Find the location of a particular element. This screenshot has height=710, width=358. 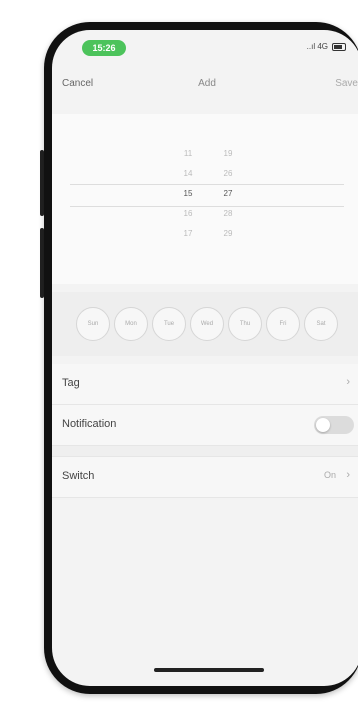

minute-wheel: 19 26 27 28 29 is located at coordinates (228, 229).